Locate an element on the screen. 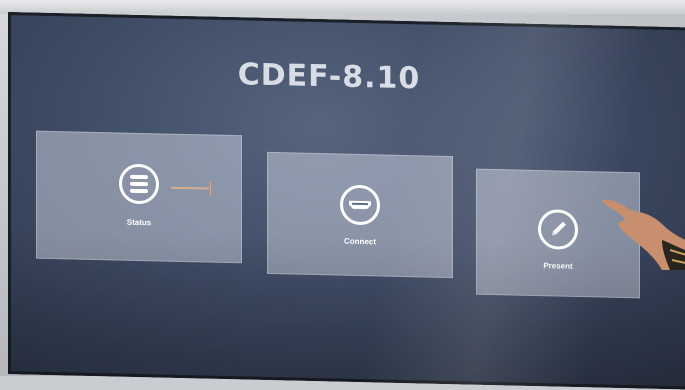 Image resolution: width=685 pixels, height=390 pixels. connect-tile: Connect is located at coordinates (360, 215).